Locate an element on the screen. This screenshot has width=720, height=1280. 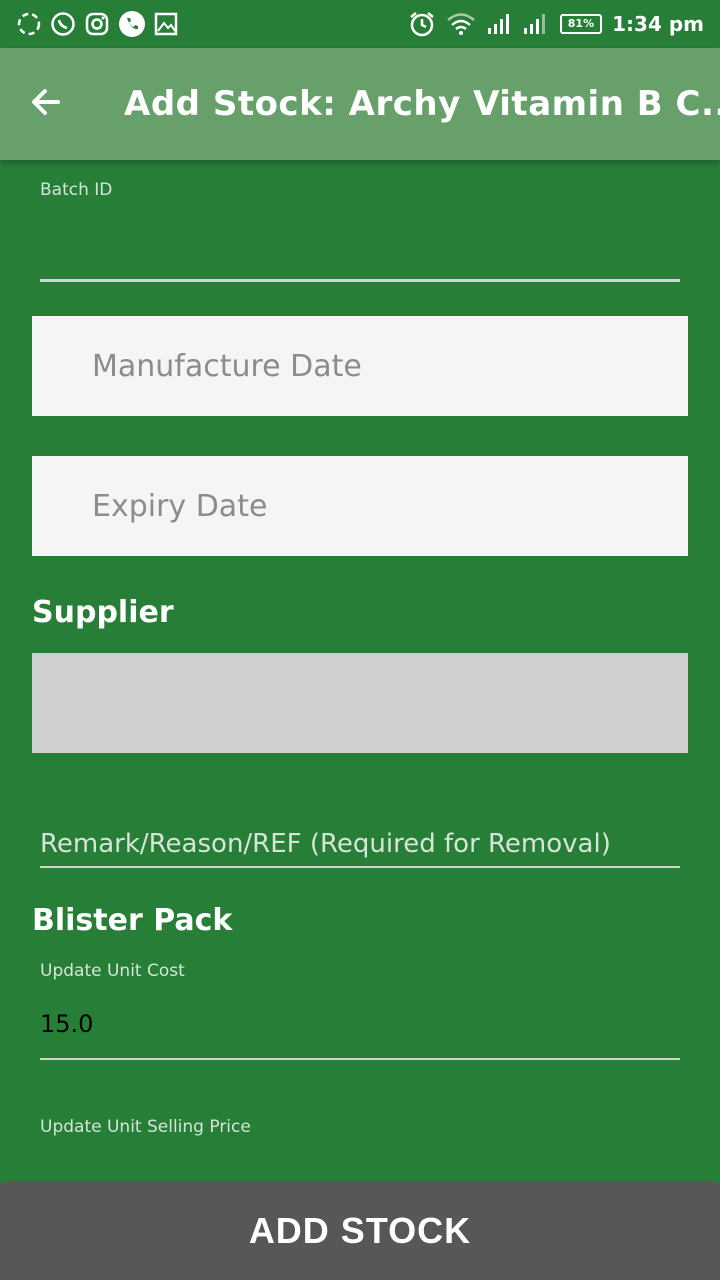
supplier-select is located at coordinates (360, 703).